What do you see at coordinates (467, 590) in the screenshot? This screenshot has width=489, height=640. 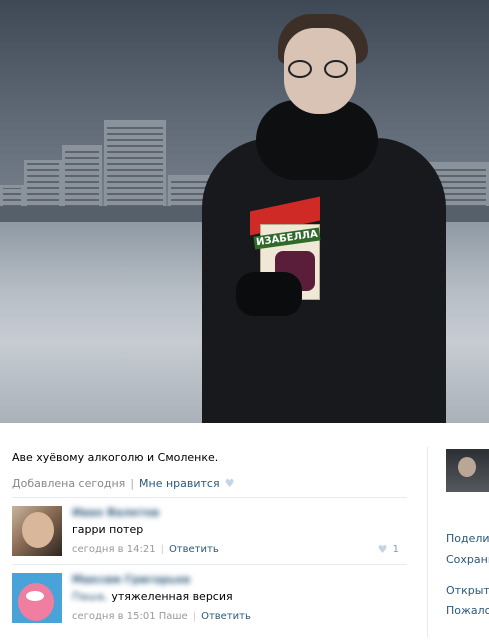 I see `open-original-action: Открыт` at bounding box center [467, 590].